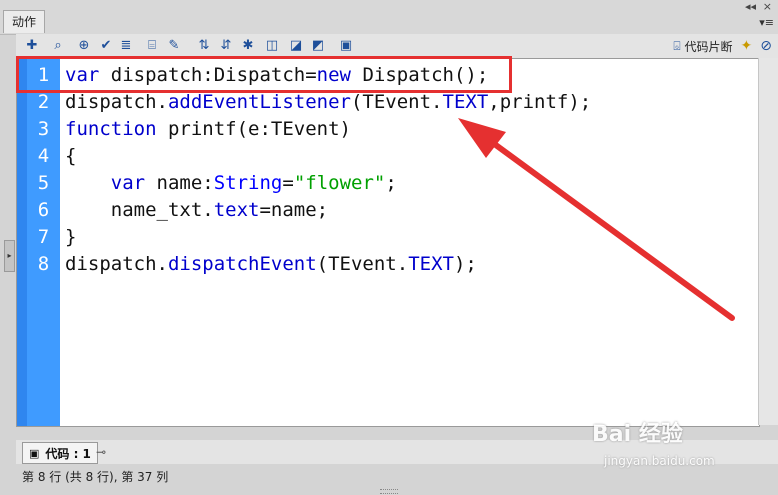 This screenshot has width=778, height=495. I want to click on code-line-8: dispatch.dispatchEvent(TEvent.TEXT);, so click(271, 264).